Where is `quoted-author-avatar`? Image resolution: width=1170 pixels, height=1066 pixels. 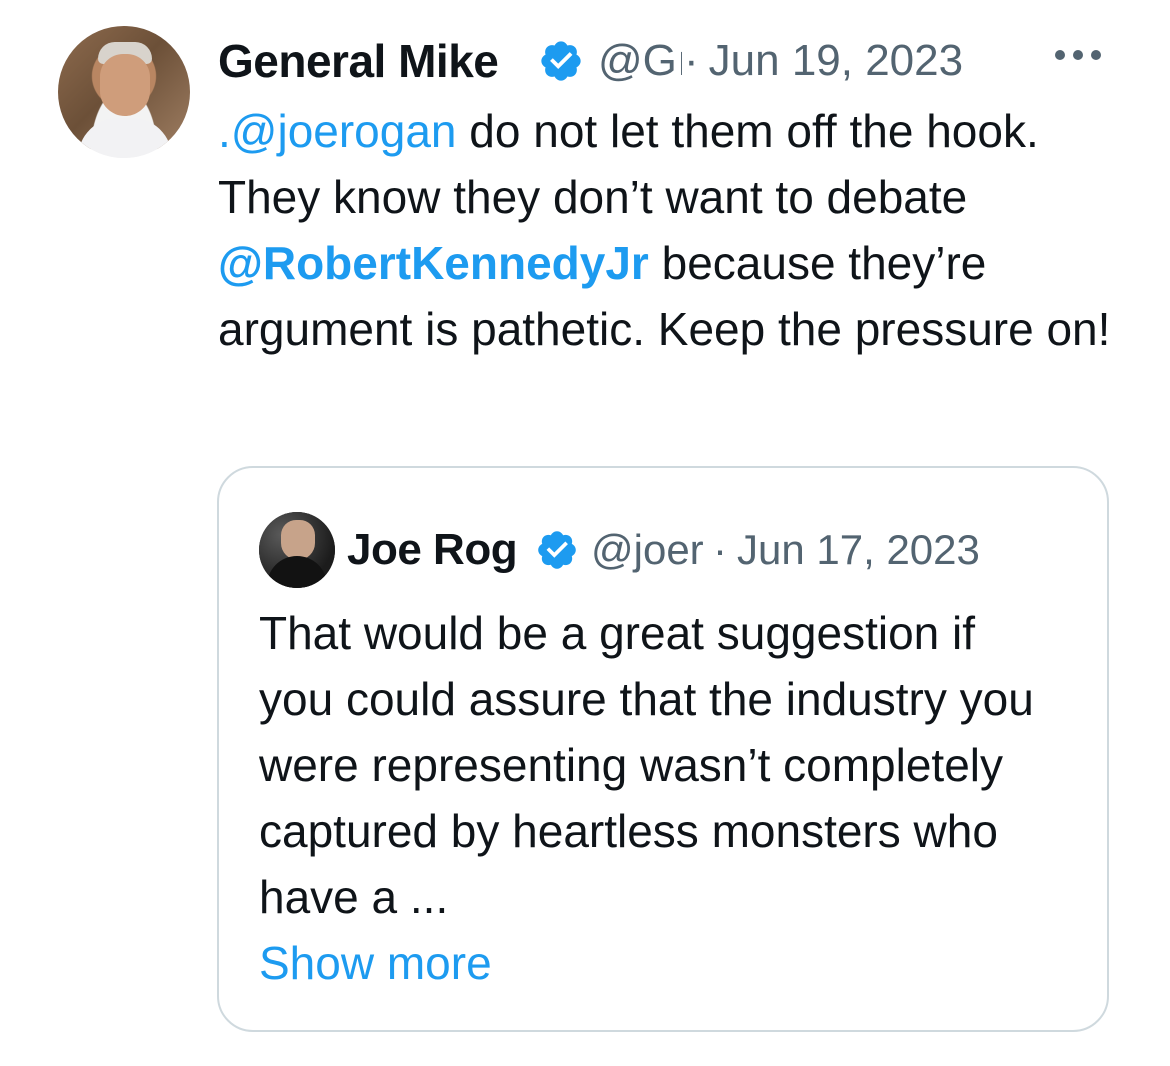 quoted-author-avatar is located at coordinates (297, 550).